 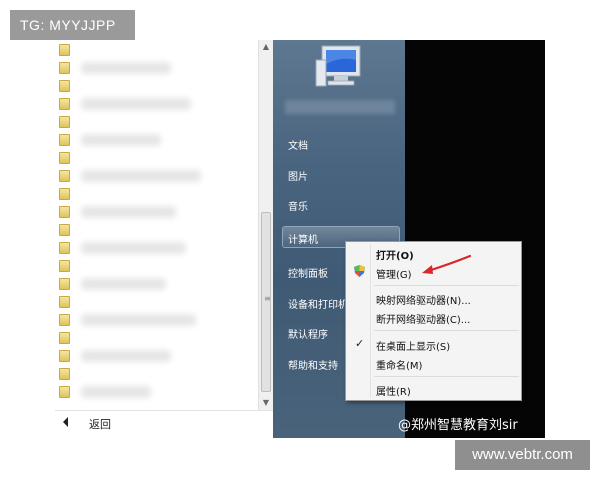 What do you see at coordinates (318, 303) in the screenshot?
I see `menu-item-devices-printers: 设备和打印机` at bounding box center [318, 303].